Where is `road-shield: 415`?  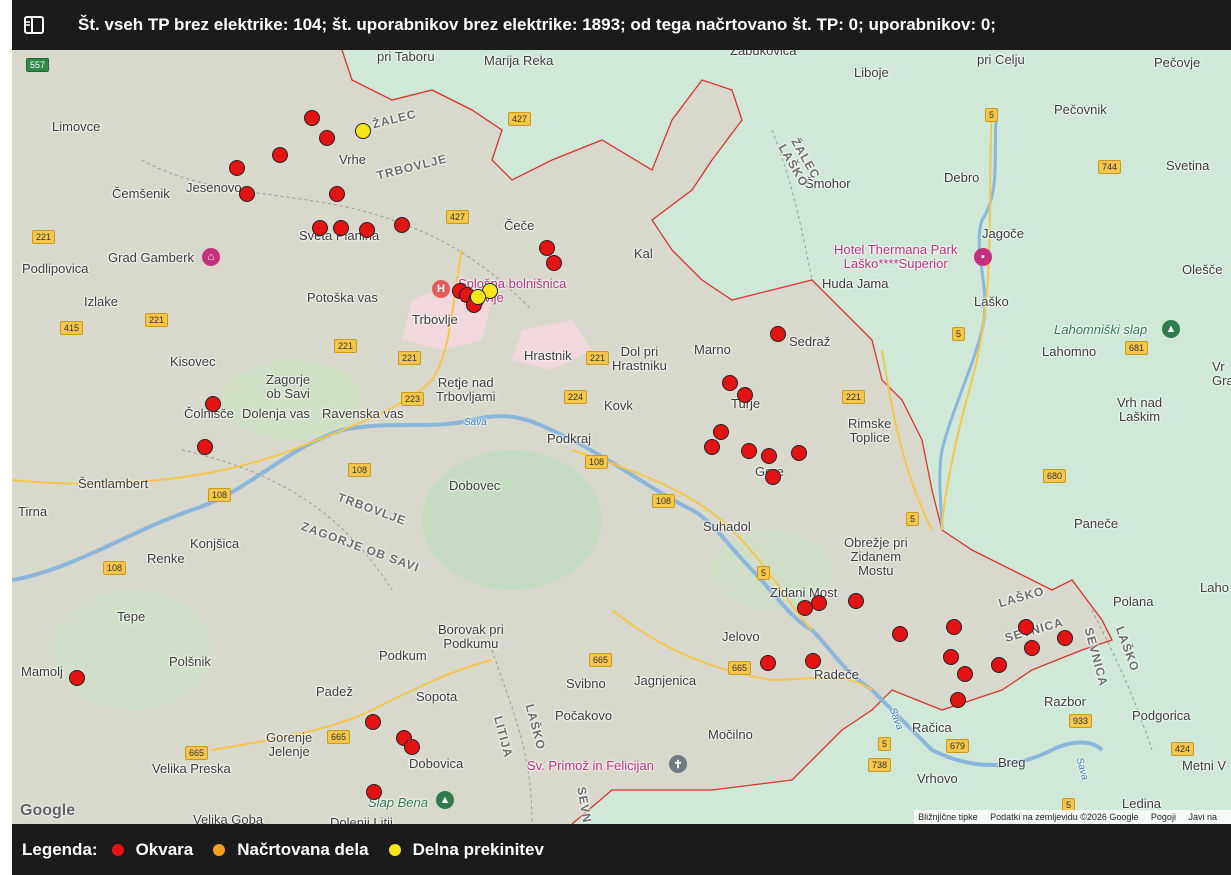
road-shield: 415 is located at coordinates (72, 328).